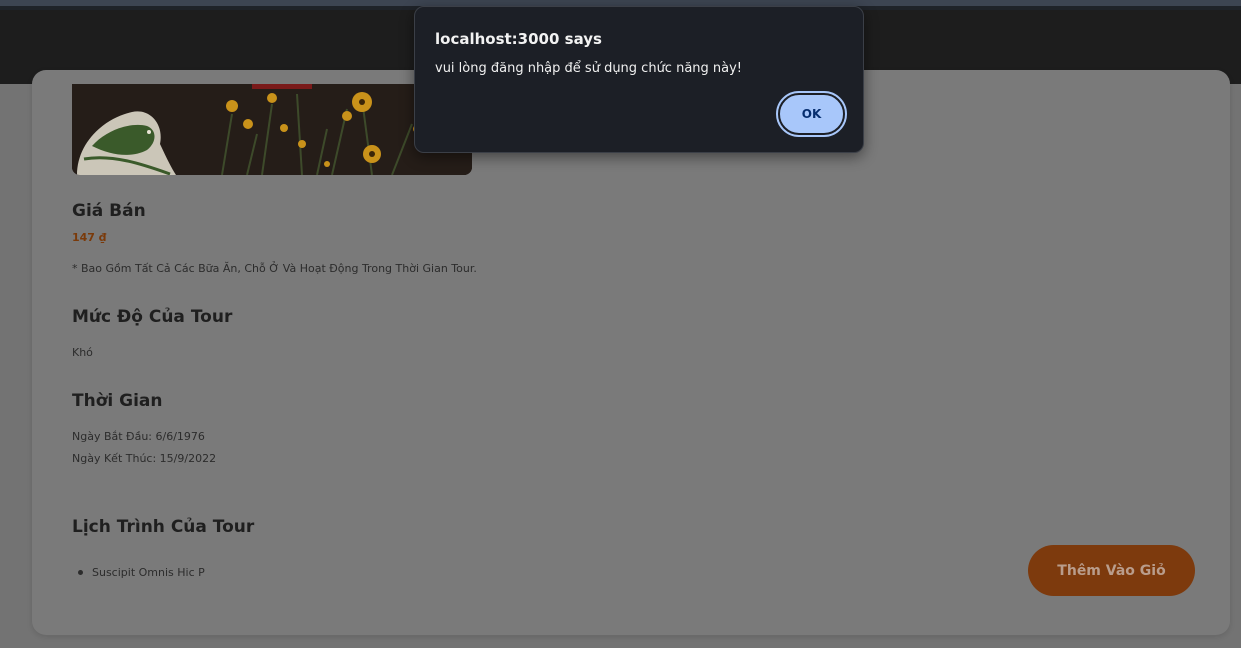 This screenshot has height=648, width=1241. I want to click on level-heading: Mức Độ Của Tour, so click(152, 317).